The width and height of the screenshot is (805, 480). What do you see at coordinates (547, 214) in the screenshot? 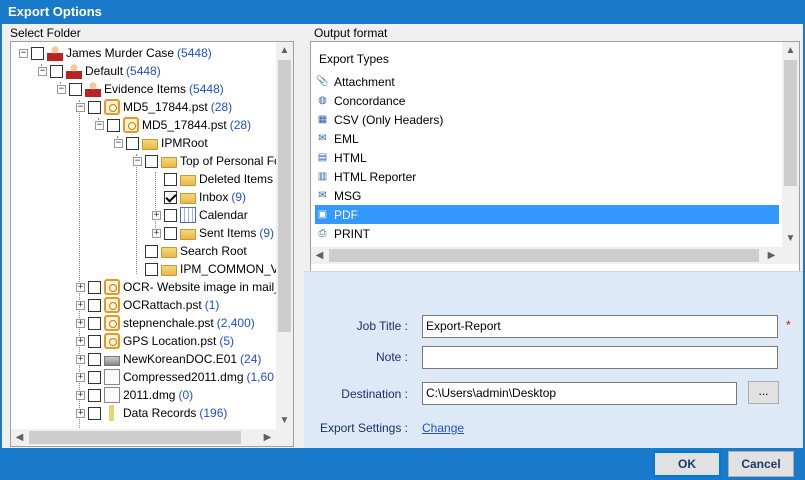
I see `format-item: ▣ PDF` at bounding box center [547, 214].